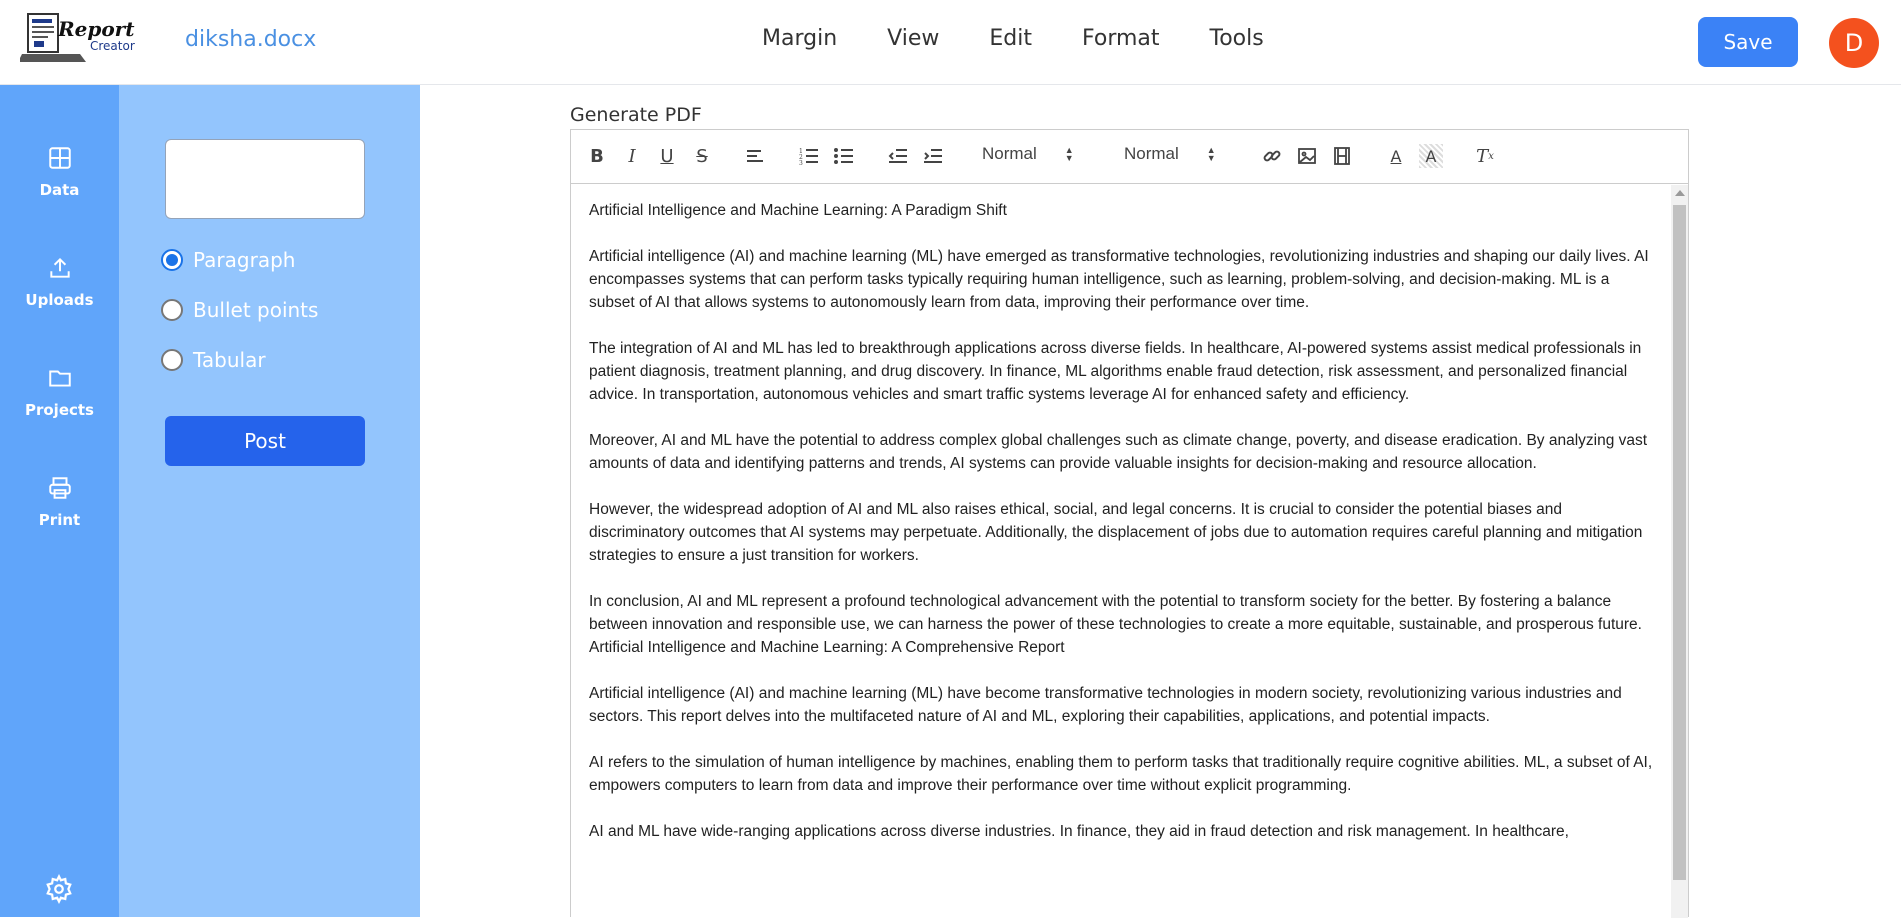  Describe the element at coordinates (1748, 42) in the screenshot. I see `save-button: Save` at that location.